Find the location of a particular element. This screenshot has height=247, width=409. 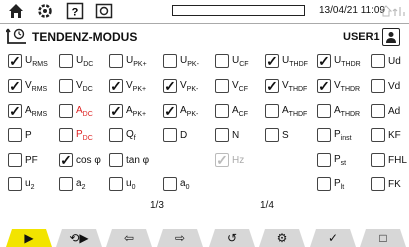

param-d: D is located at coordinates (175, 135).